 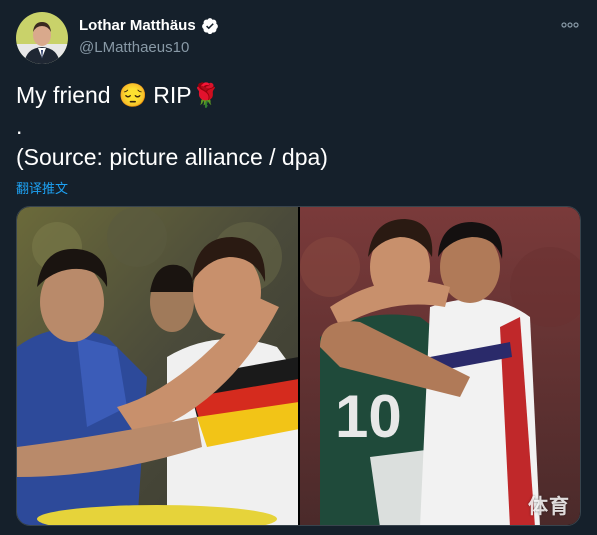 What do you see at coordinates (63, 95) in the screenshot?
I see `tweet-text-part: My friend` at bounding box center [63, 95].